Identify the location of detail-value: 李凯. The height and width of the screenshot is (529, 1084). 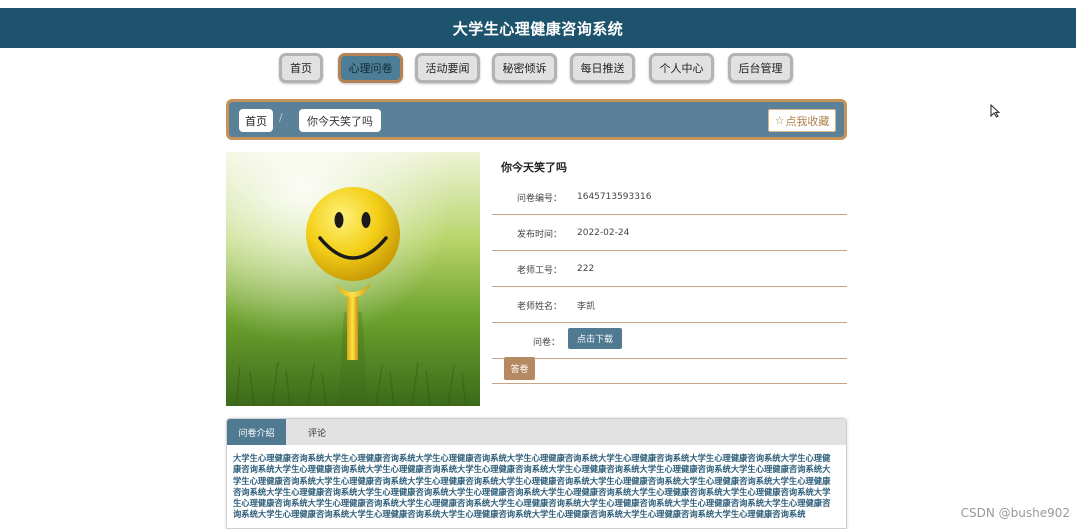
(586, 306).